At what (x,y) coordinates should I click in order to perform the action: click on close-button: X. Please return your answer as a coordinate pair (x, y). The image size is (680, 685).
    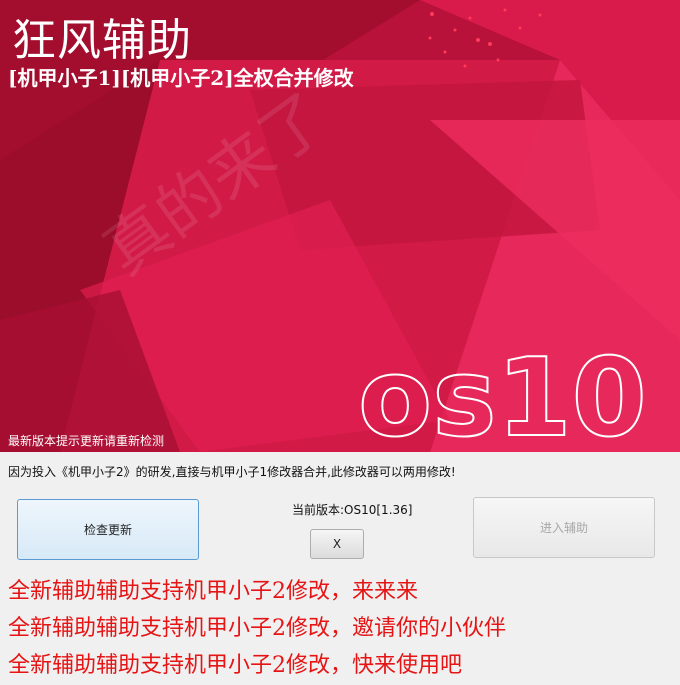
    Looking at the image, I should click on (337, 544).